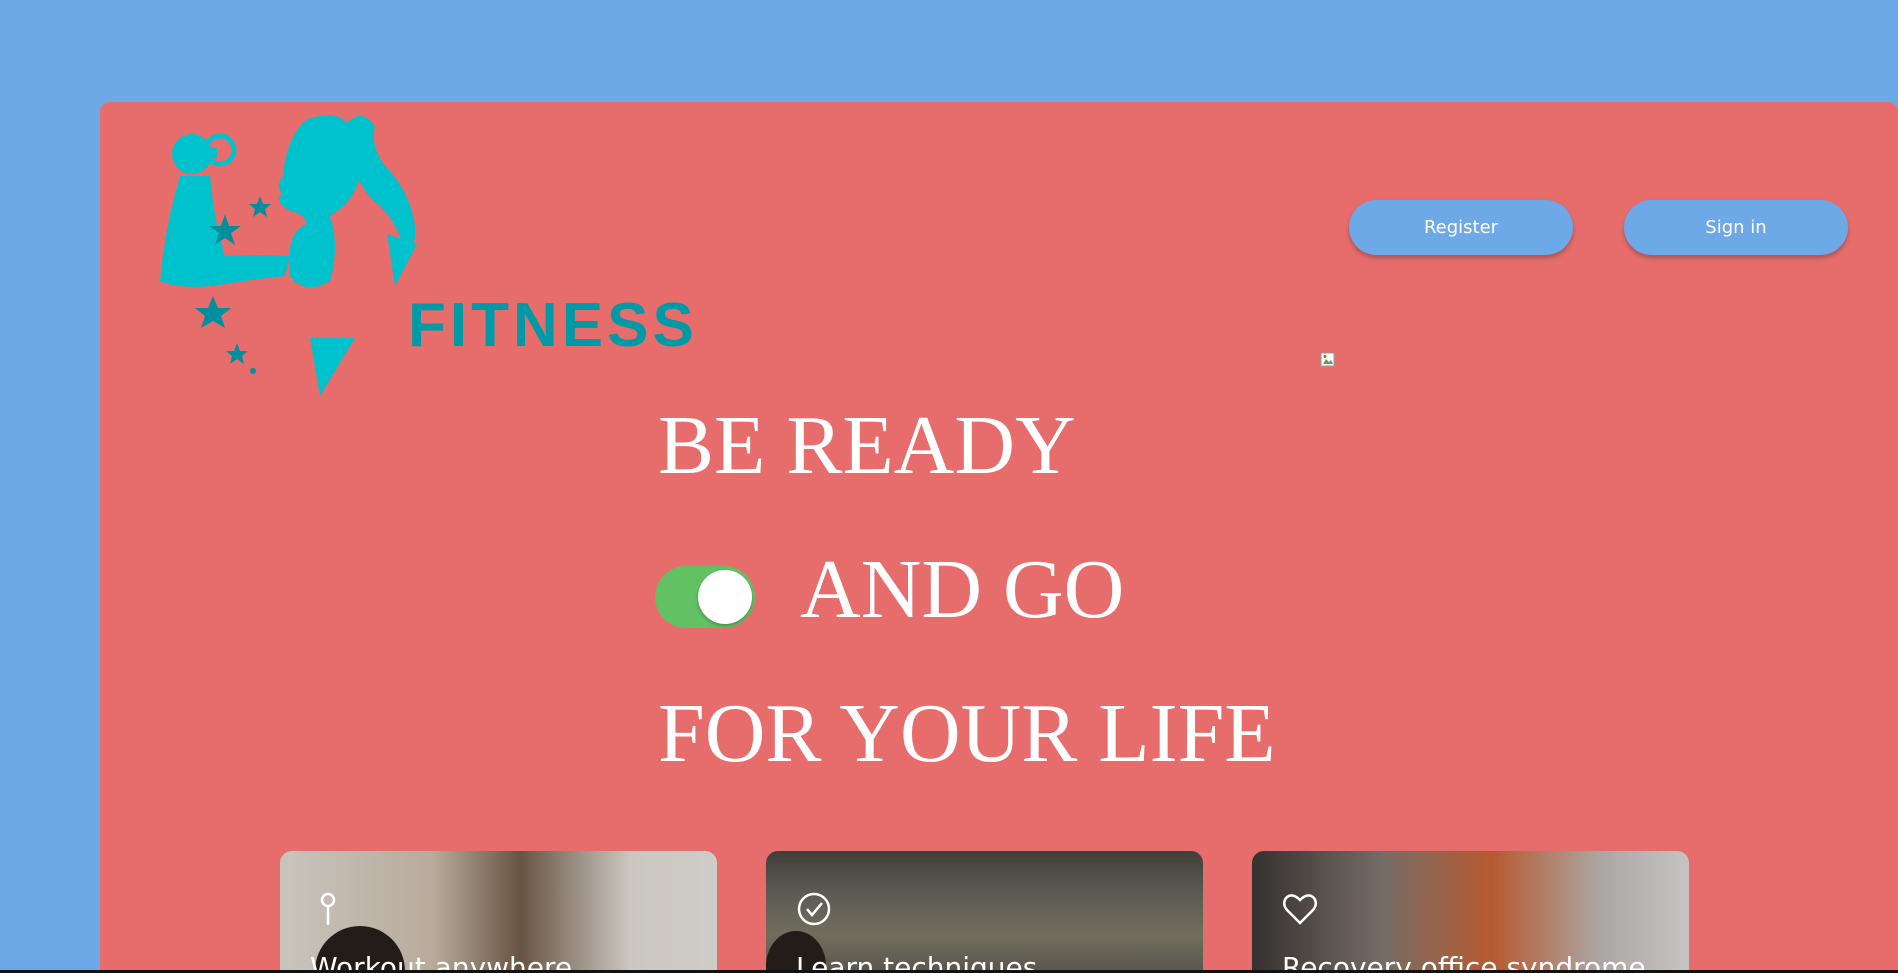 The width and height of the screenshot is (1898, 973). Describe the element at coordinates (725, 597) in the screenshot. I see `toggle-knob` at that location.